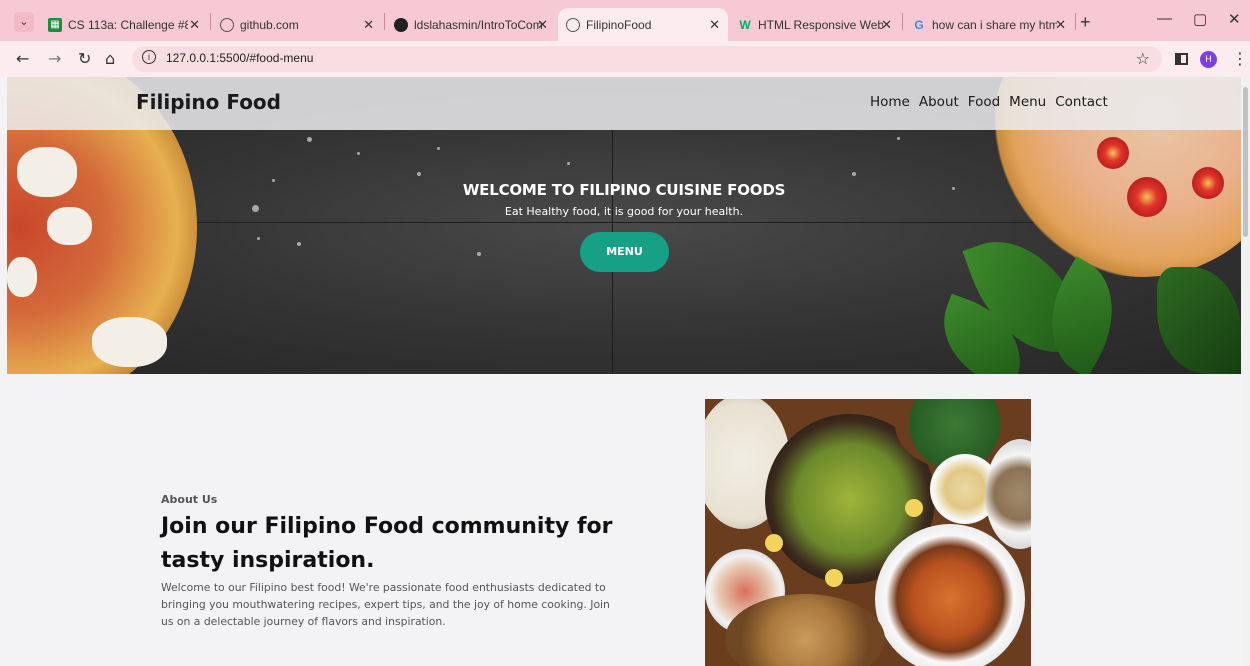  I want to click on close-window-icon: ✕, so click(1234, 19).